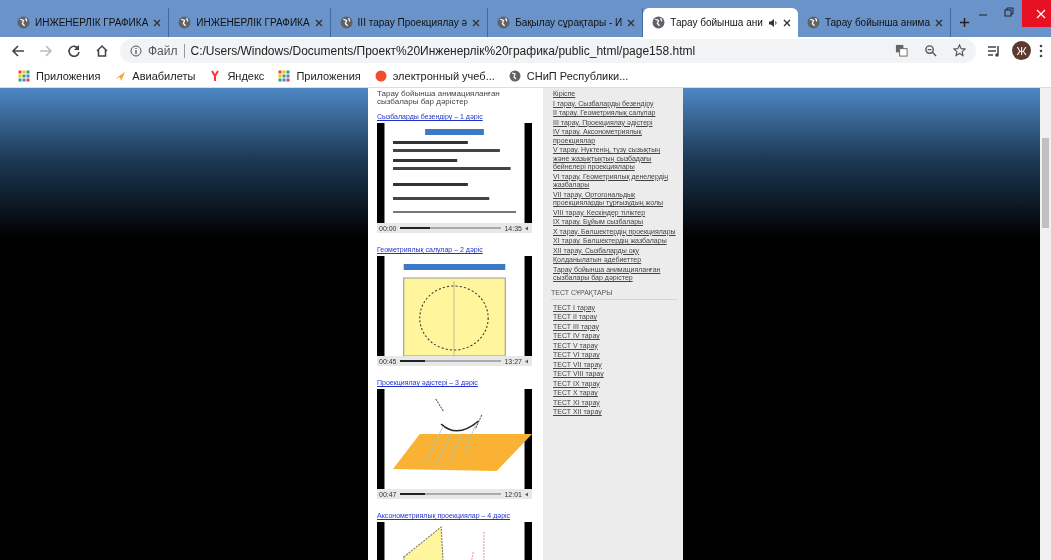 This screenshot has width=1051, height=560. What do you see at coordinates (1021, 50) in the screenshot?
I see `profile-avatar: Ж` at bounding box center [1021, 50].